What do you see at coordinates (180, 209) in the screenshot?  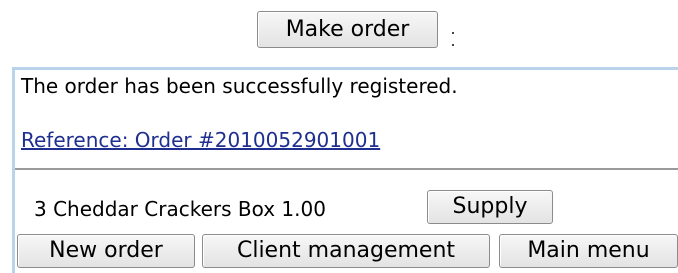 I see `order-item-row: 3 Cheddar Crackers Box 1.00` at bounding box center [180, 209].